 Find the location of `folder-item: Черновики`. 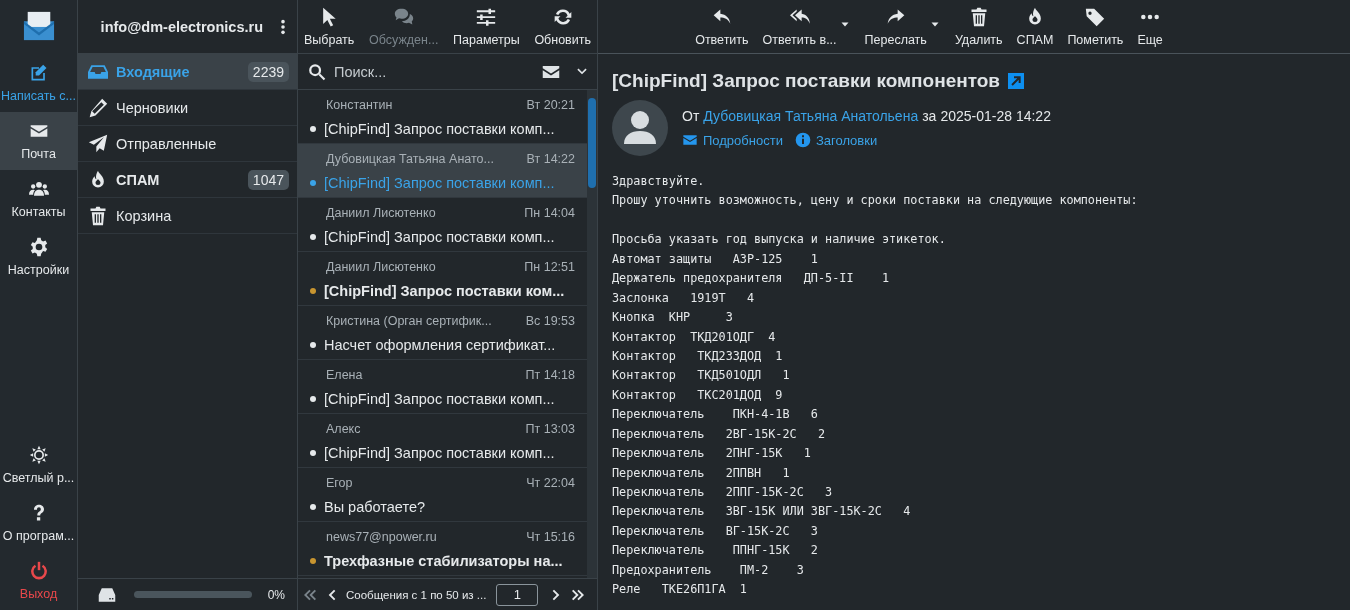

folder-item: Черновики is located at coordinates (187, 108).